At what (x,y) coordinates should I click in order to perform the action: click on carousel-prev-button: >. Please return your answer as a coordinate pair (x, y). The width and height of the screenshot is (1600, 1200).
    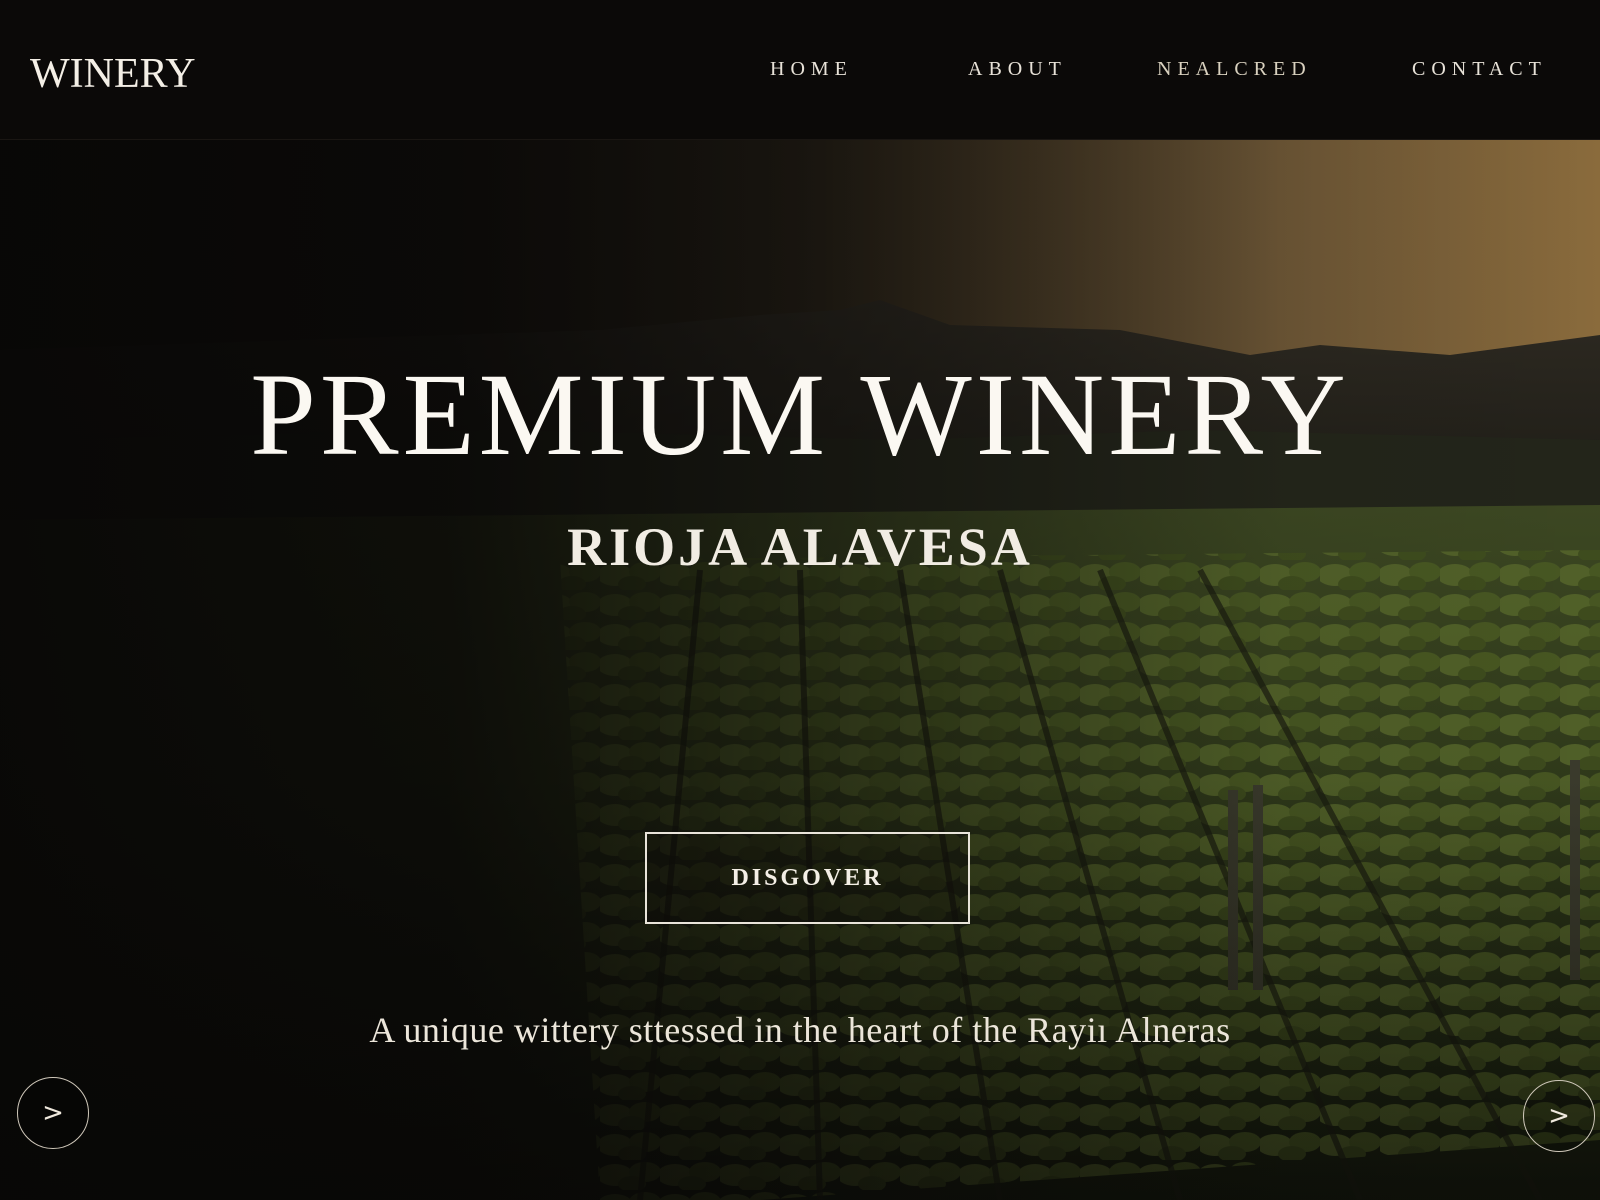
    Looking at the image, I should click on (53, 1113).